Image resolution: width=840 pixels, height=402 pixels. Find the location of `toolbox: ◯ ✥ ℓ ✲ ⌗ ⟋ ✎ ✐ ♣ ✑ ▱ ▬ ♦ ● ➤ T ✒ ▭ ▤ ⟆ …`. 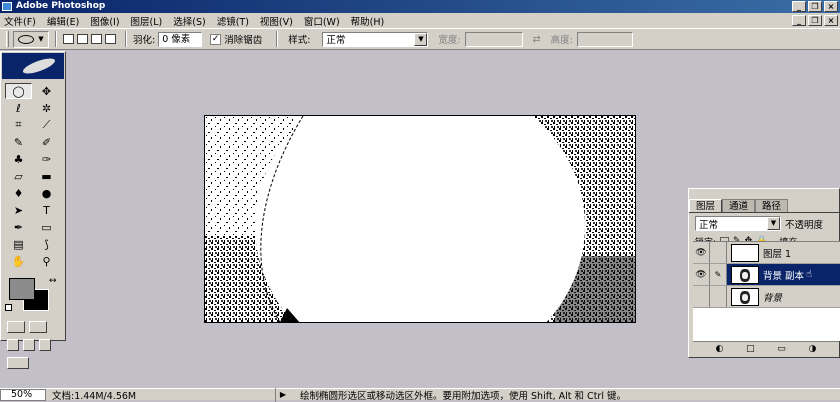

toolbox: ◯ ✥ ℓ ✲ ⌗ ⟋ ✎ ✐ ♣ ✑ ▱ ▬ ♦ ● ➤ T ✒ ▭ ▤ ⟆ … is located at coordinates (33, 210).